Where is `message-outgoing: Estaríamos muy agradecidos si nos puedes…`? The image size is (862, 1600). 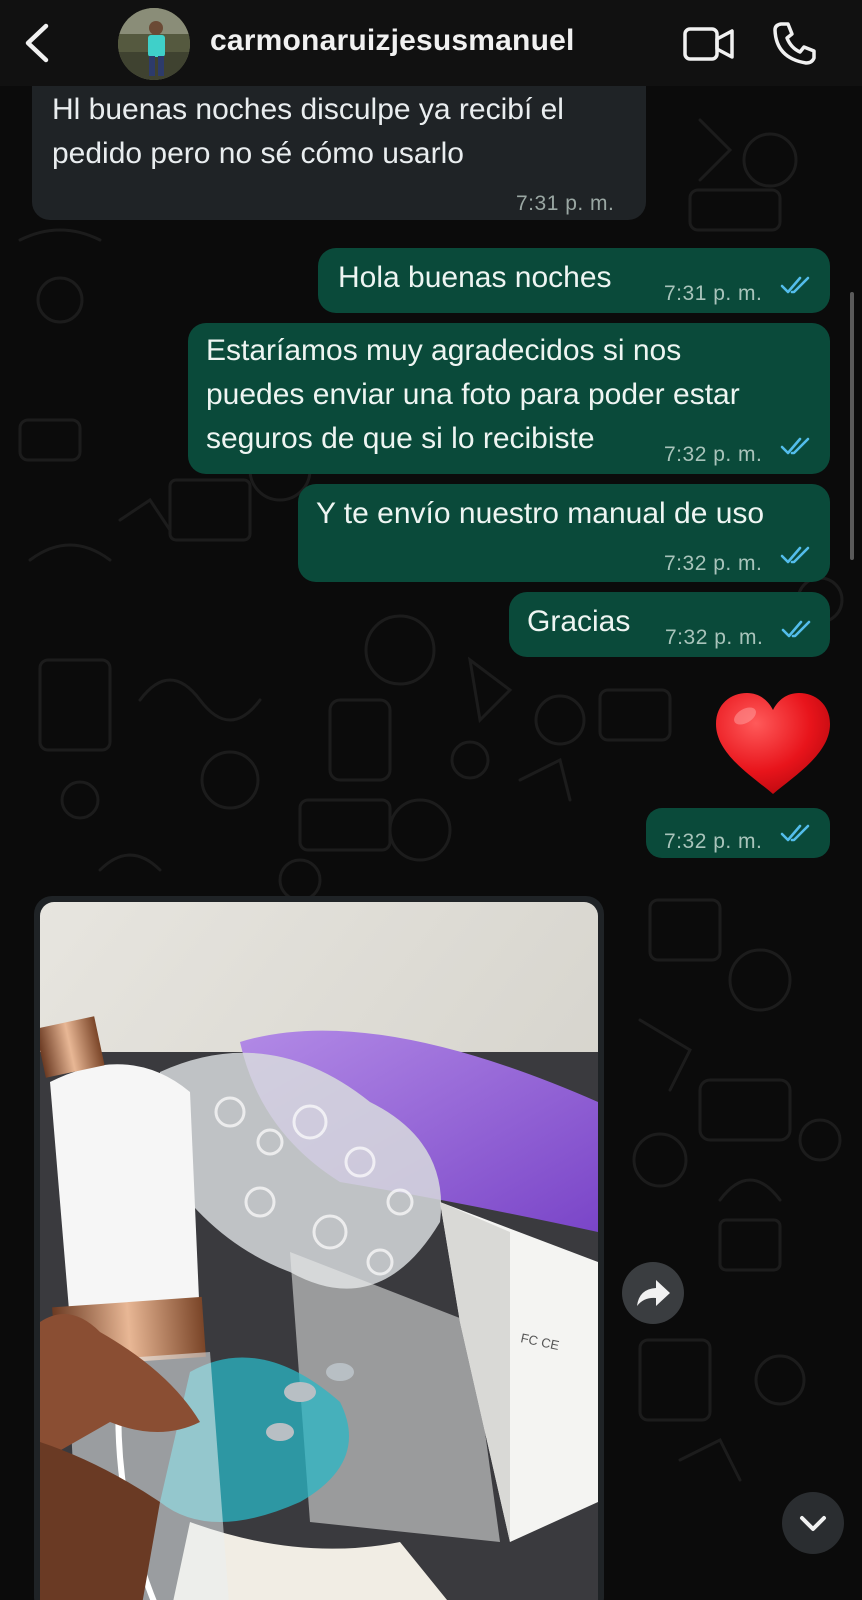 message-outgoing: Estaríamos muy agradecidos si nos puedes… is located at coordinates (509, 398).